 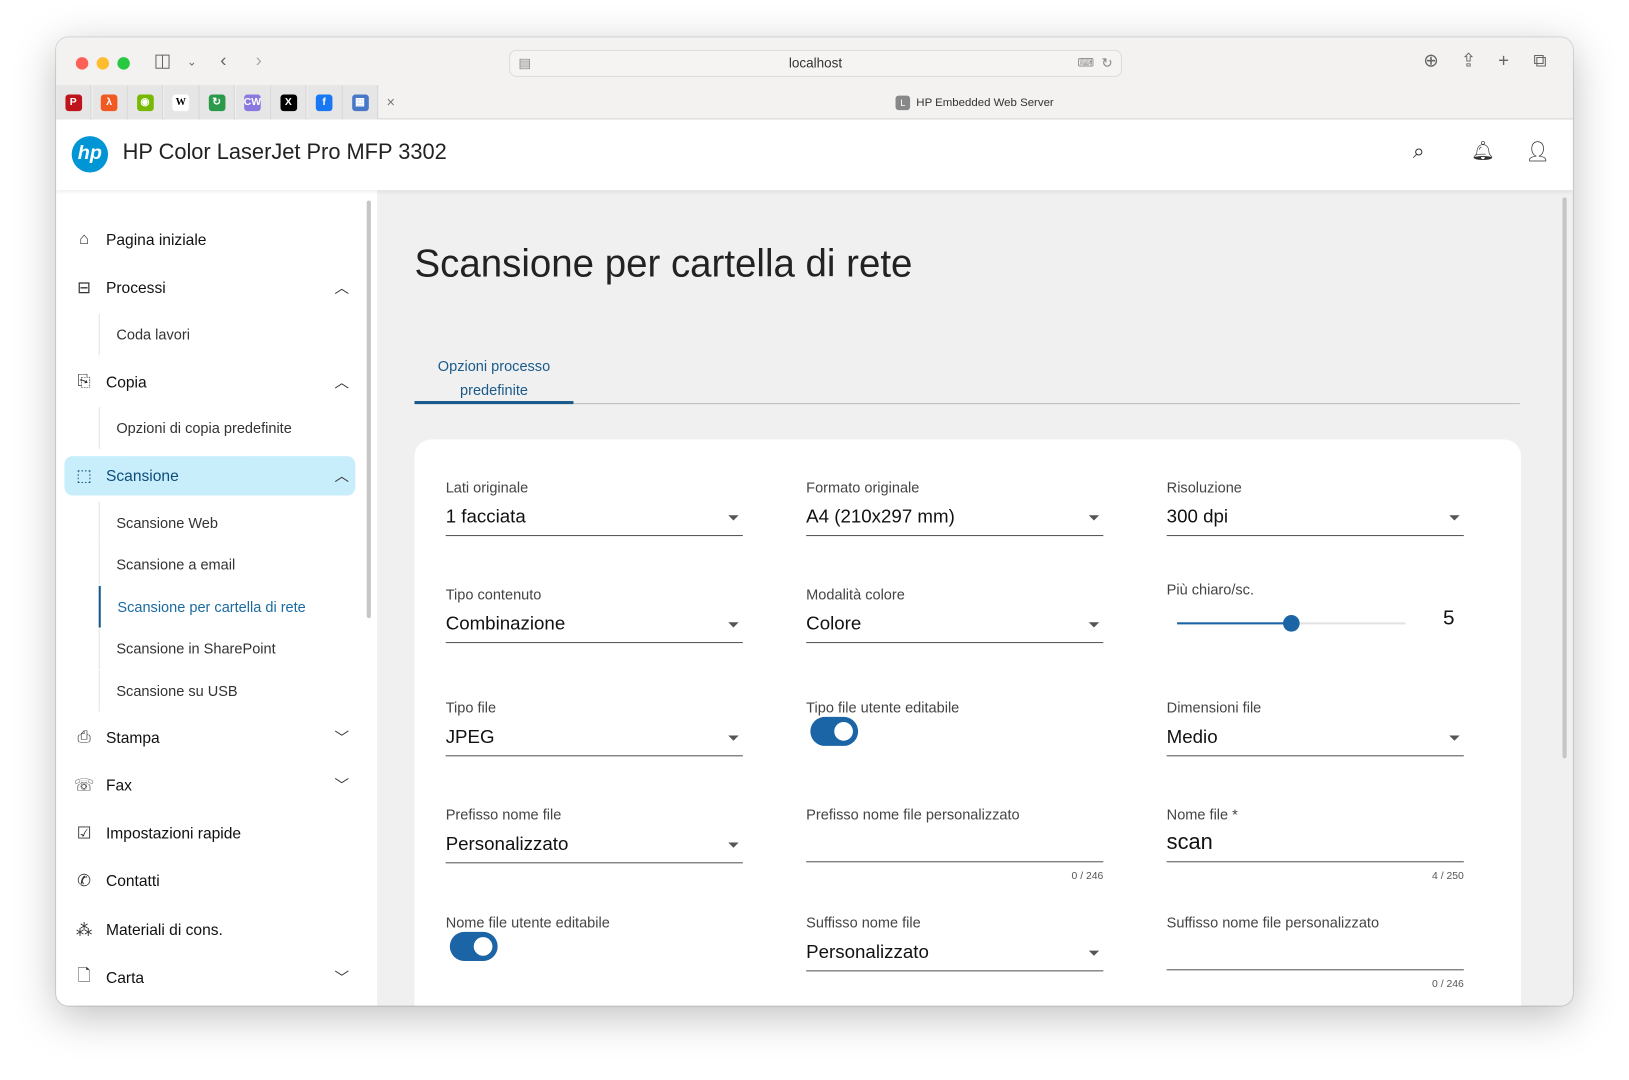 I want to click on formato-select: A4 (210x297 mm), so click(x=955, y=519).